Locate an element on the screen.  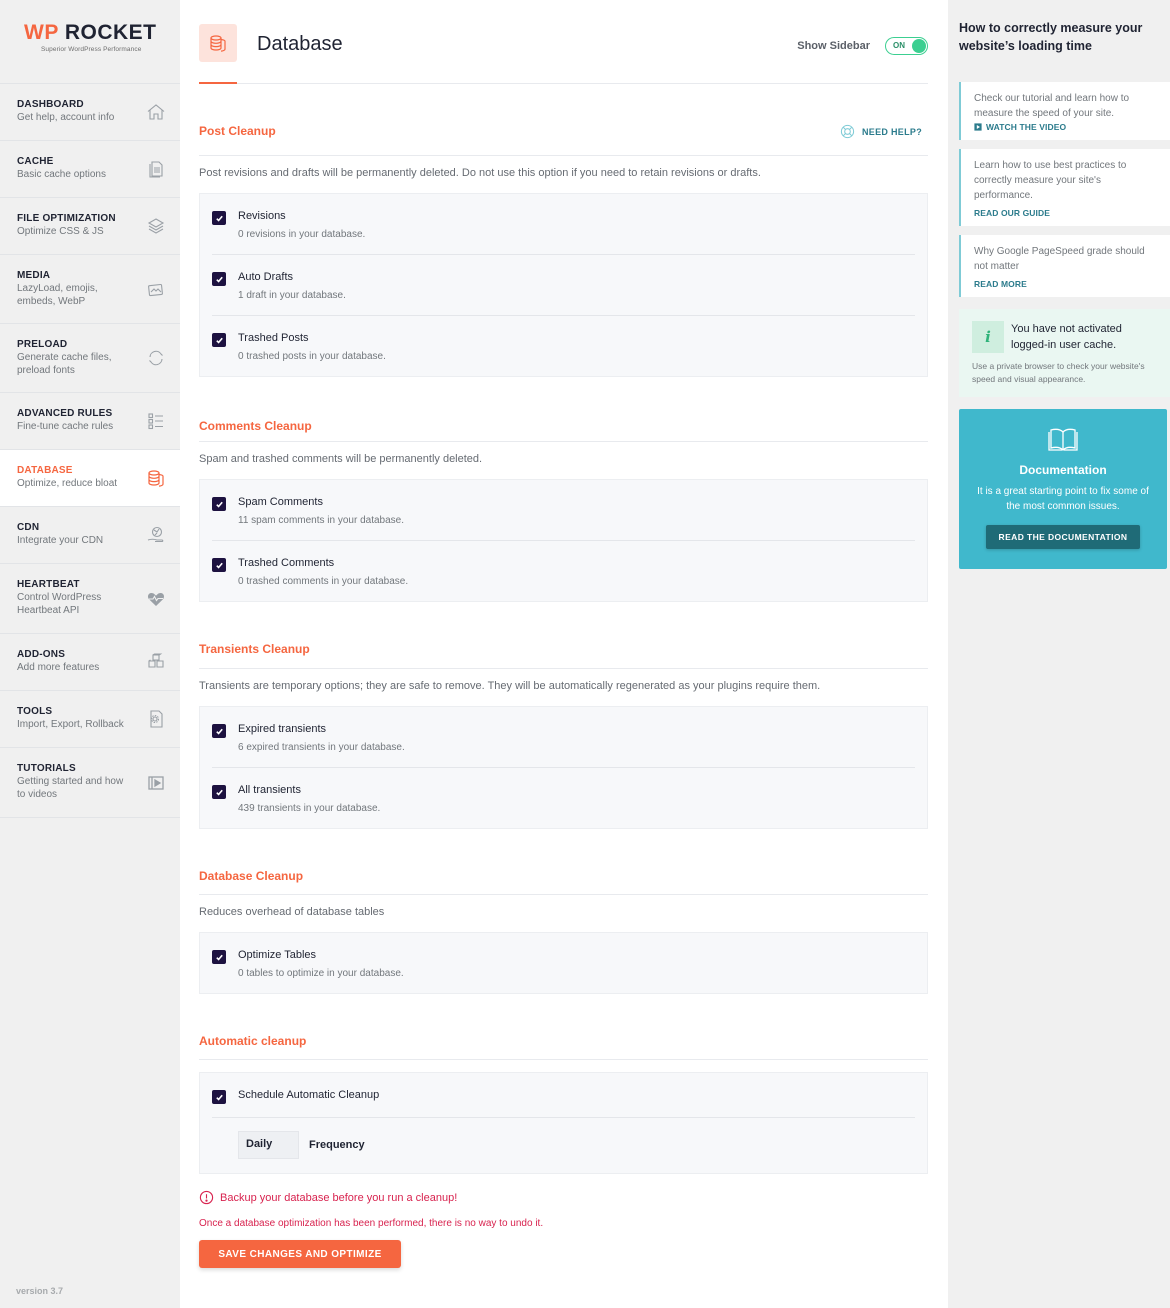
spam-comments-checkbox is located at coordinates (219, 504).